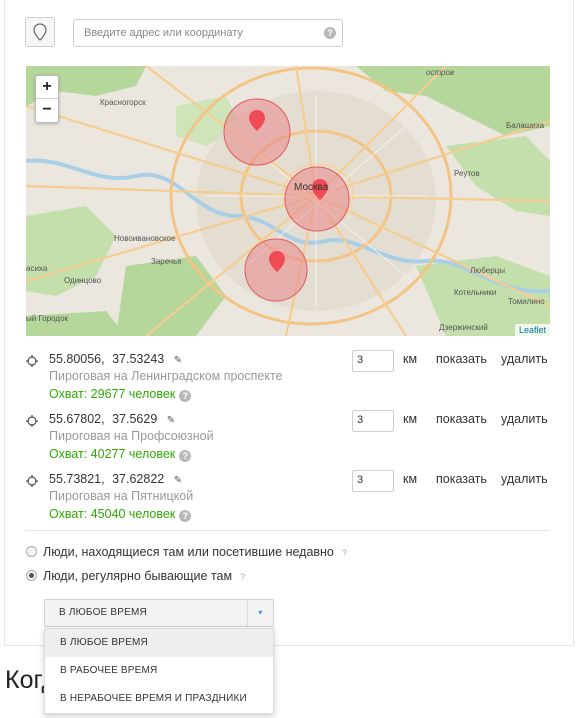 Image resolution: width=577 pixels, height=718 pixels. I want to click on map-label: Новоивановское, so click(145, 238).